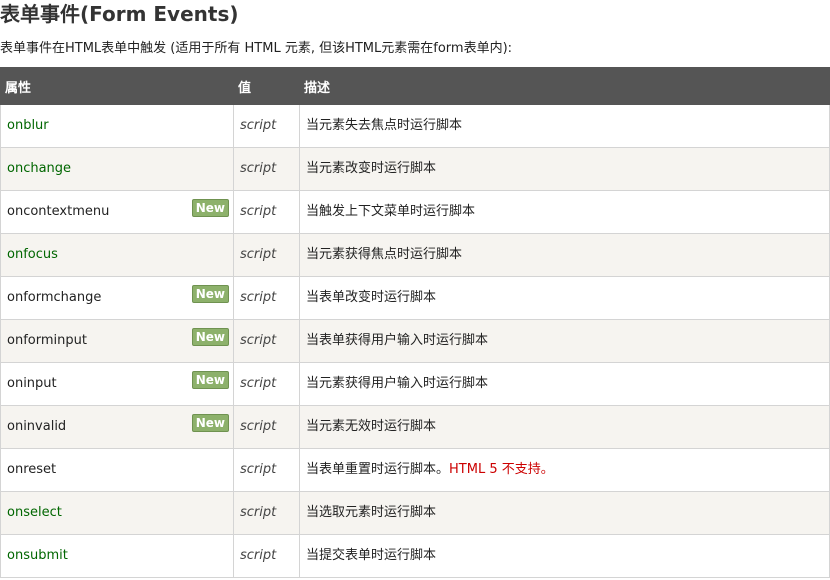 The image size is (830, 580). I want to click on description-text: 当触发上下文菜单时运行脚本, so click(391, 211).